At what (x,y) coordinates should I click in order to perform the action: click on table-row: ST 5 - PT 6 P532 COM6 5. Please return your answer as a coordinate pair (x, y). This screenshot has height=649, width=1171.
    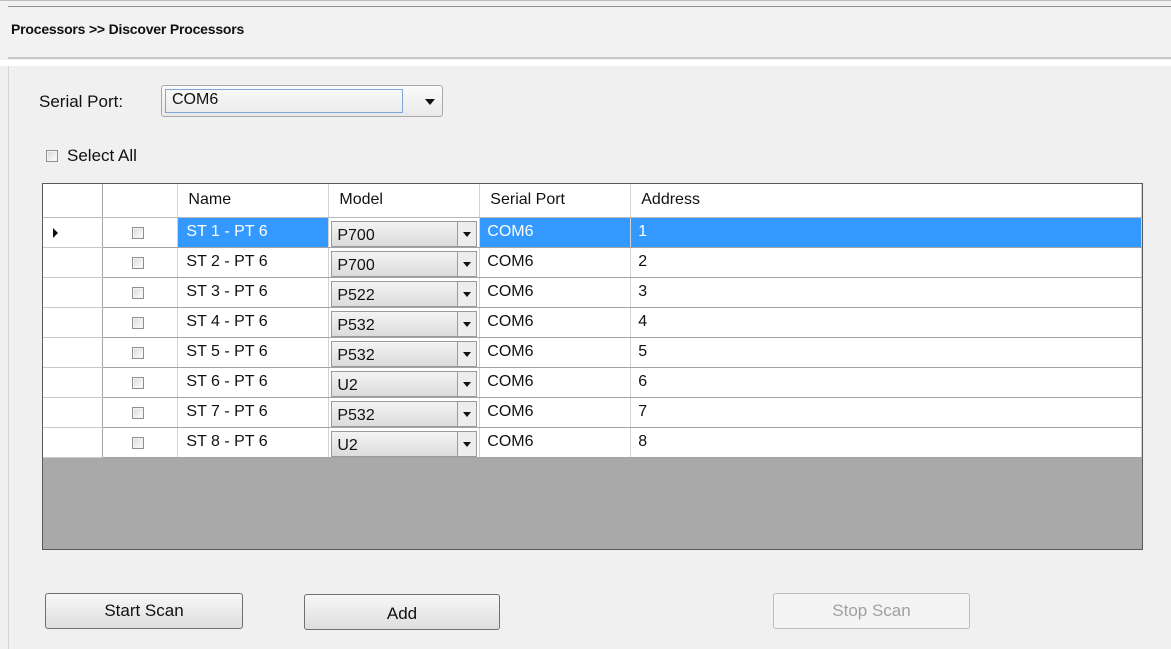
    Looking at the image, I should click on (592, 352).